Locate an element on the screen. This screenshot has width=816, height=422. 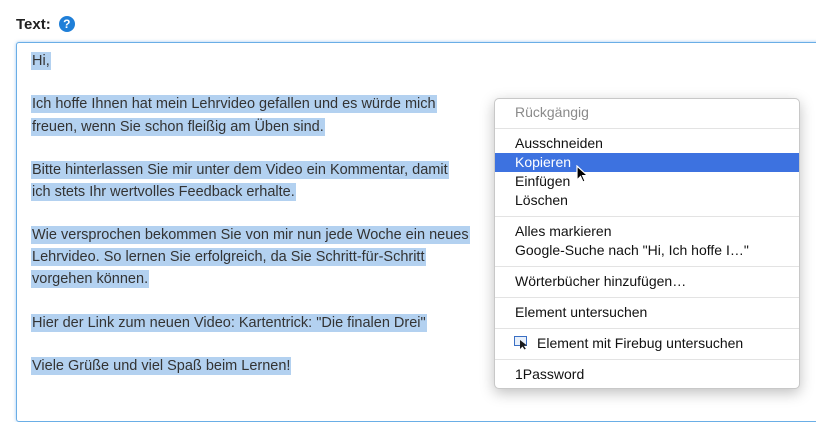
menu-item-select-all: Alles markieren is located at coordinates (647, 231).